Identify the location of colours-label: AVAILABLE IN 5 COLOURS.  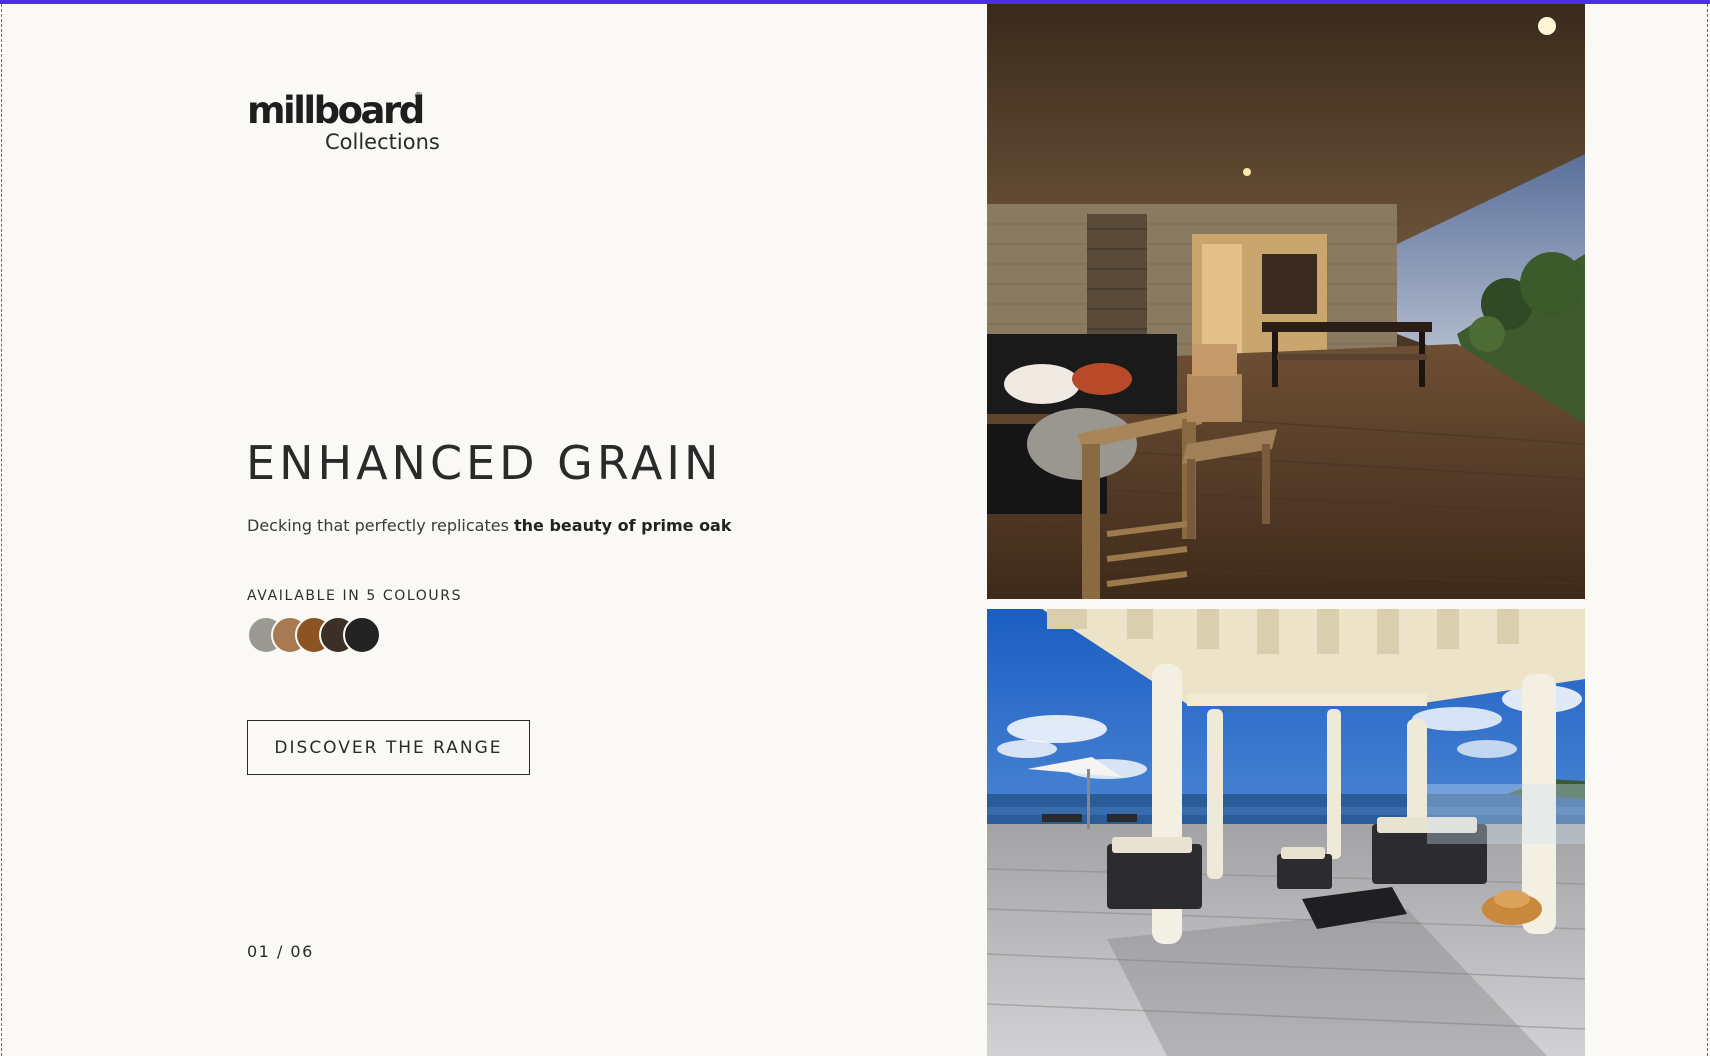
(355, 596).